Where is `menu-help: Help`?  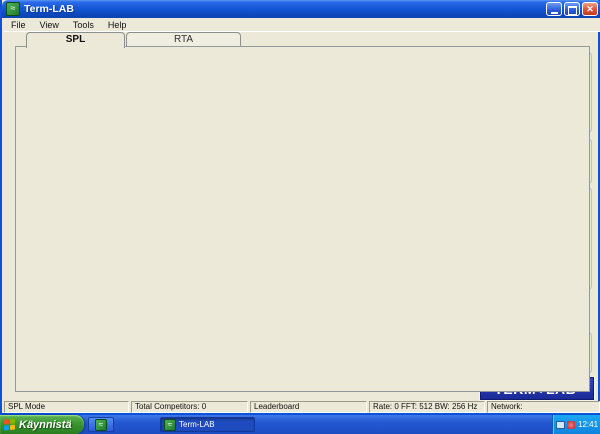
menu-help: Help is located at coordinates (117, 25).